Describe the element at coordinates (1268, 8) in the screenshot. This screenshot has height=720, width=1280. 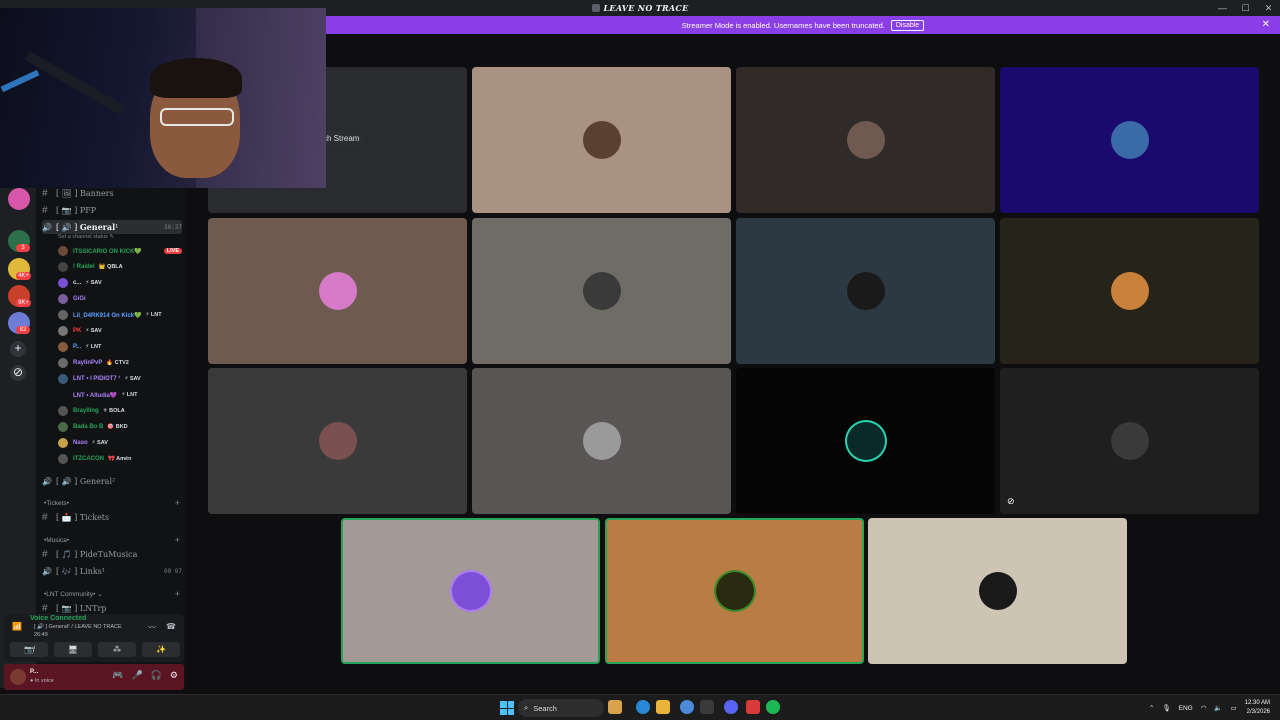
I see `close-window-button: ✕` at that location.